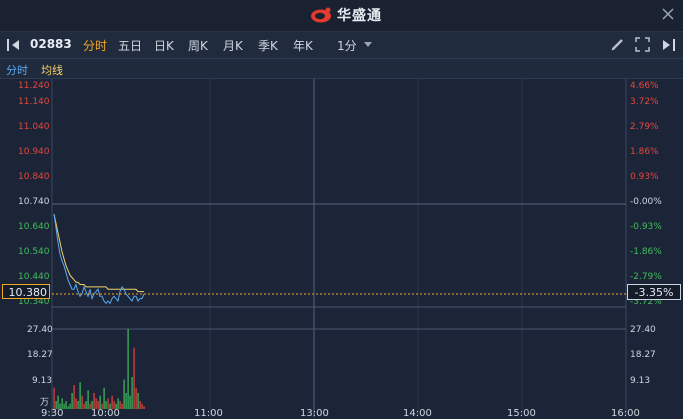 This screenshot has height=419, width=683. I want to click on volume-tick-right: 18.27, so click(643, 355).